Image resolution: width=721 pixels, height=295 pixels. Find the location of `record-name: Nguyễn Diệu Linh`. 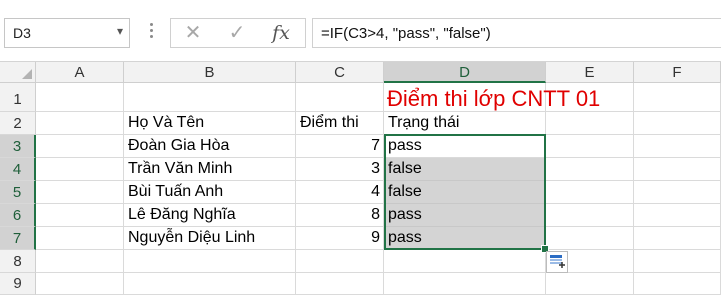

record-name: Nguyễn Diệu Linh is located at coordinates (192, 237).